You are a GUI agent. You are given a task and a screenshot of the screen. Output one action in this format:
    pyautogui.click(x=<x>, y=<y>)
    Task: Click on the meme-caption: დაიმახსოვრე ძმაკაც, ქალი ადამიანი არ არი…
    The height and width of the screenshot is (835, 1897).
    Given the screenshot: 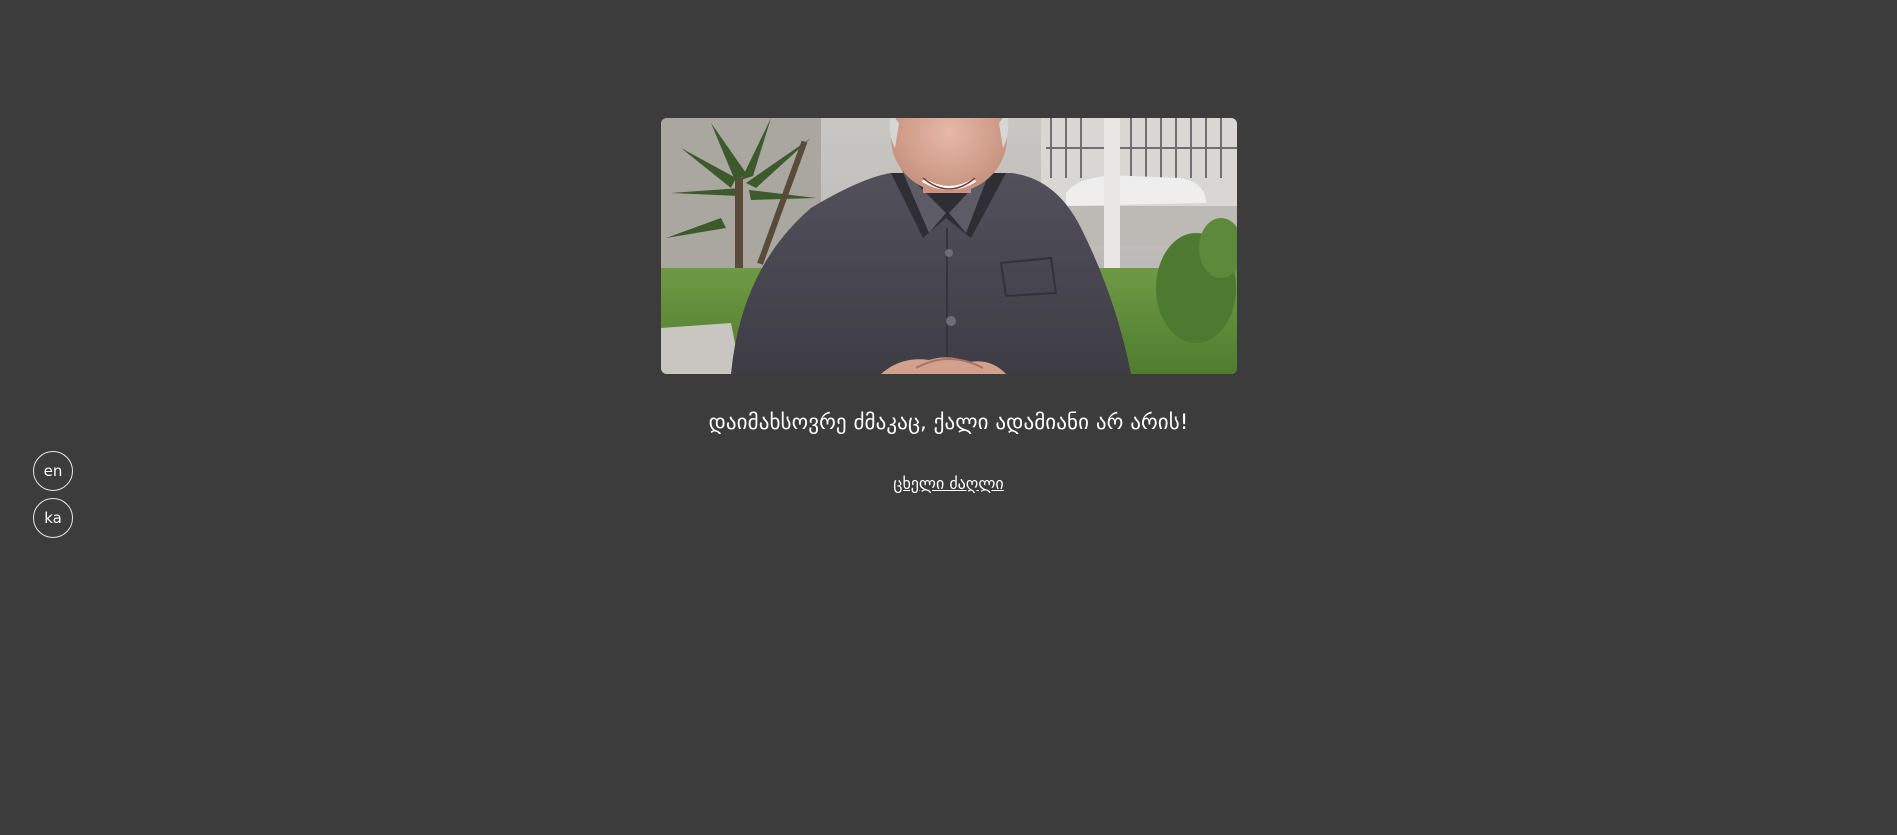 What is the action you would take?
    pyautogui.click(x=948, y=422)
    